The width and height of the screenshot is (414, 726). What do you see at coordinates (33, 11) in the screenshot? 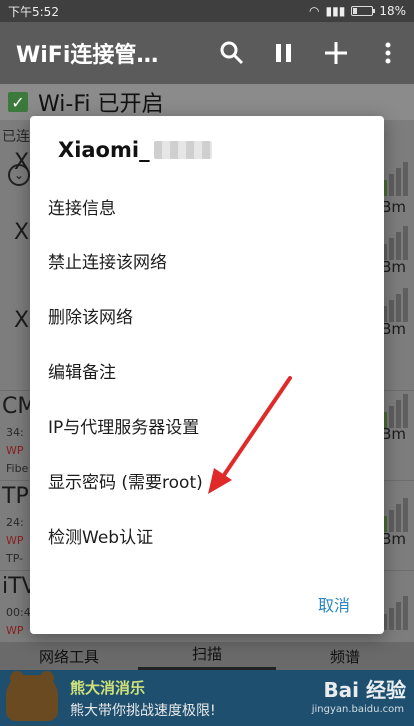
I see `status-time: 下午5:52` at bounding box center [33, 11].